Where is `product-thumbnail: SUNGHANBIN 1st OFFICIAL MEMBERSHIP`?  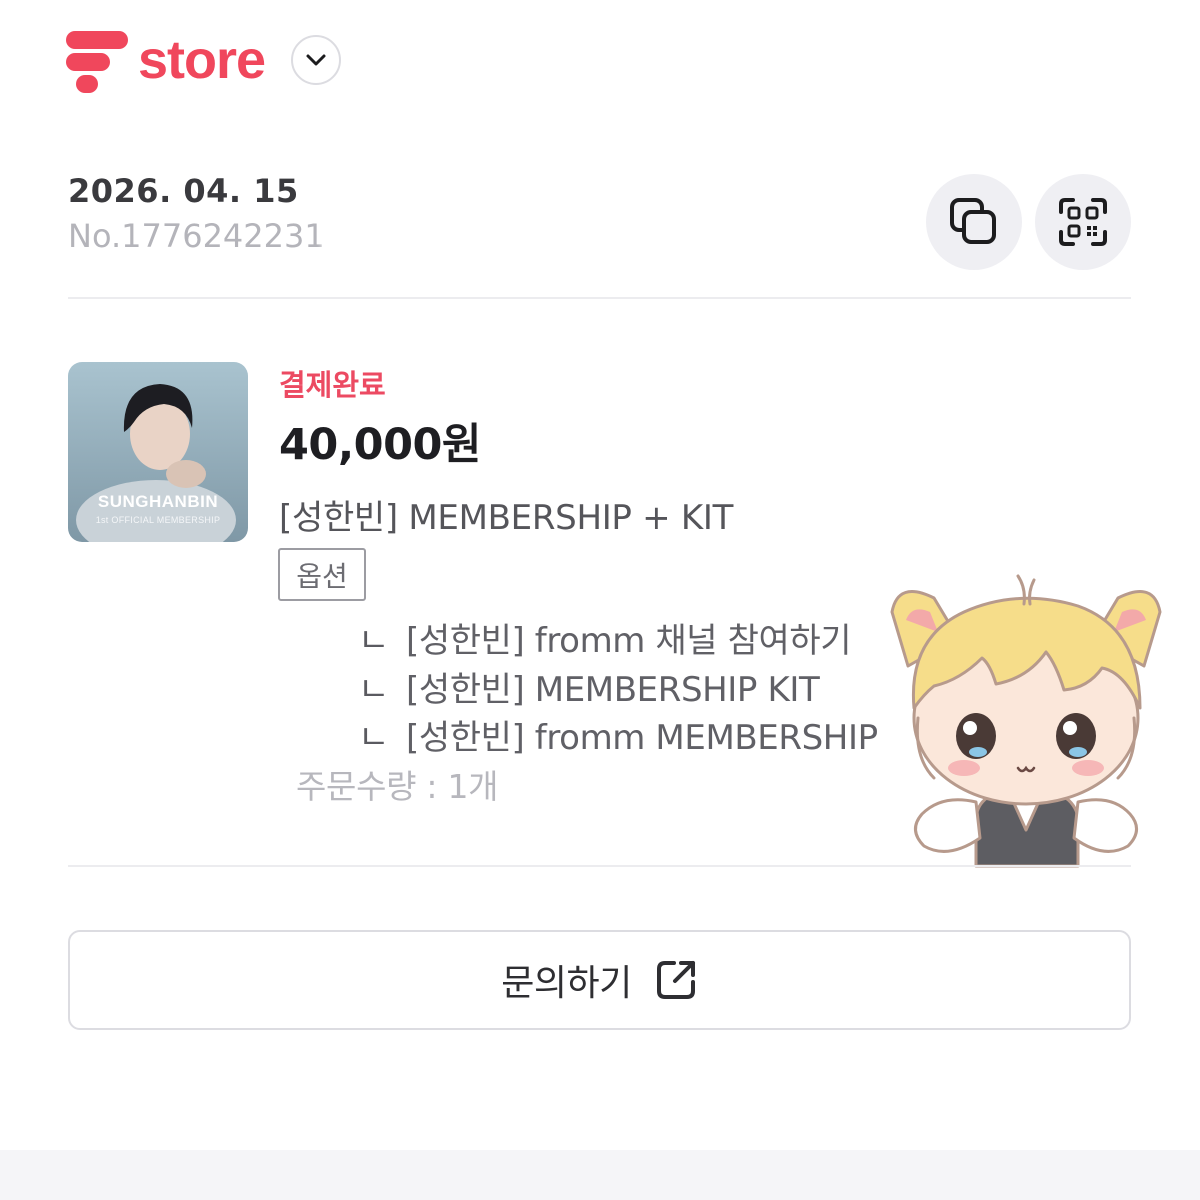 product-thumbnail: SUNGHANBIN 1st OFFICIAL MEMBERSHIP is located at coordinates (158, 452).